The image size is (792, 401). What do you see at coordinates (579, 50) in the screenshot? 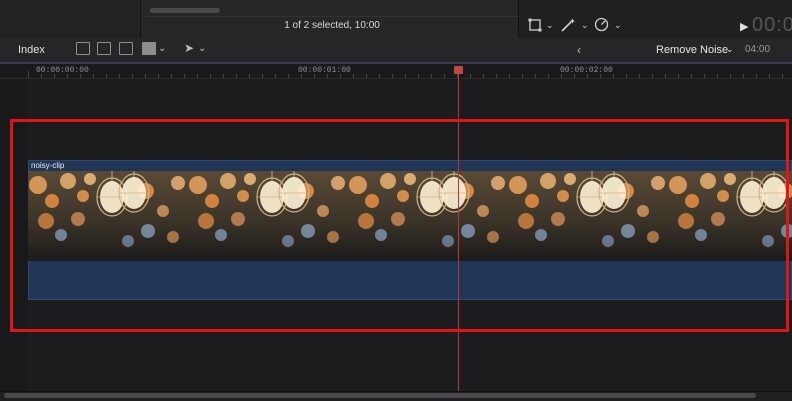
I see `back-chevron-icon: ‹` at bounding box center [579, 50].